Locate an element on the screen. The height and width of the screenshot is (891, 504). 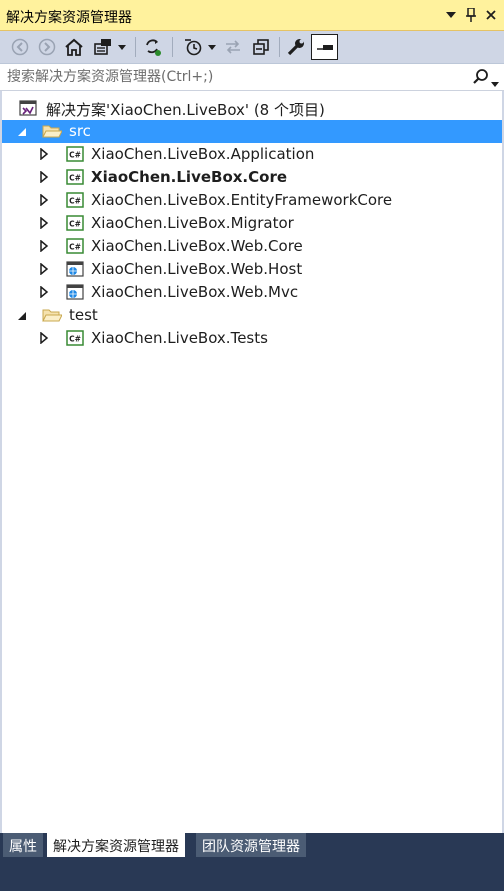
pending-changes-filter-icon is located at coordinates (193, 47).